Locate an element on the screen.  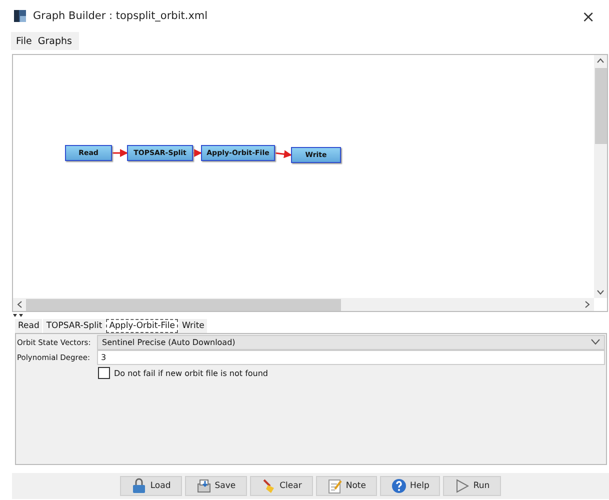
tab: Write is located at coordinates (193, 326).